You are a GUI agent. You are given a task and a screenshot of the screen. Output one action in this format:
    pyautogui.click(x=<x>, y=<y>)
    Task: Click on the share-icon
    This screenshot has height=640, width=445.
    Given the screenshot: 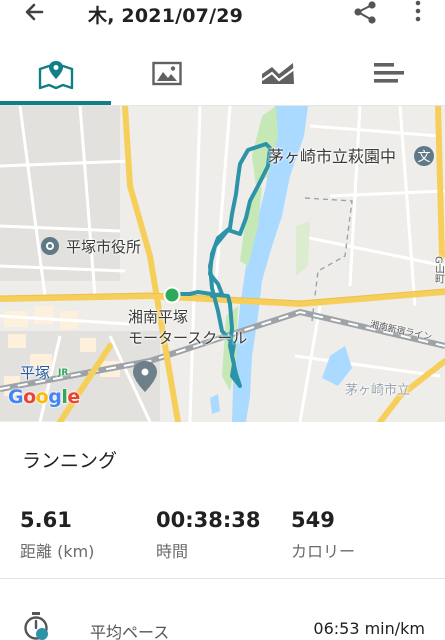 What is the action you would take?
    pyautogui.click(x=365, y=13)
    